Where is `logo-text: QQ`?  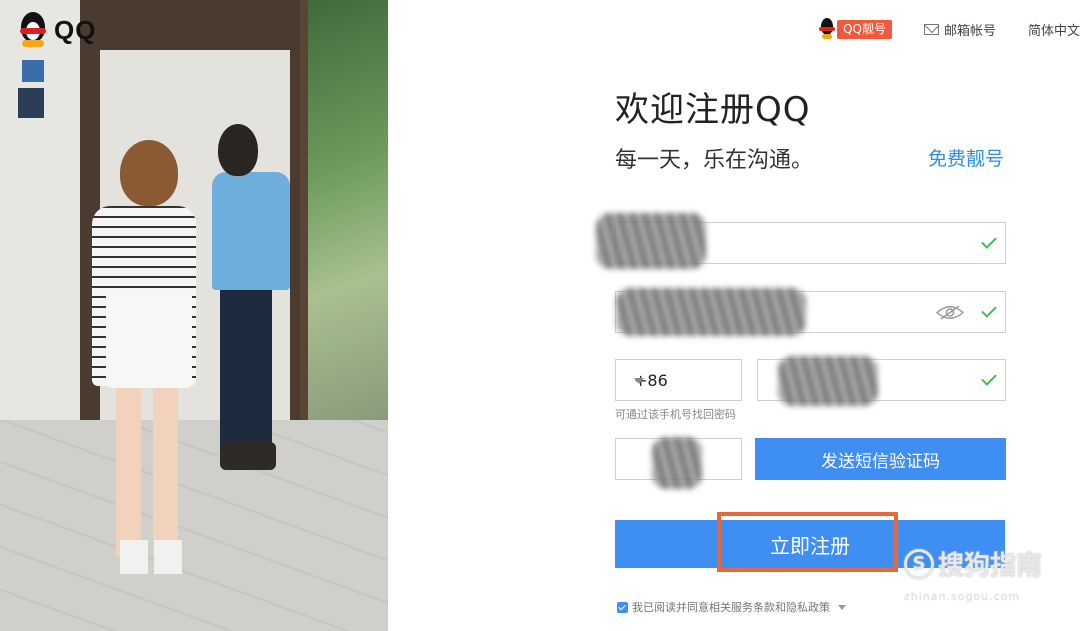 logo-text: QQ is located at coordinates (75, 29).